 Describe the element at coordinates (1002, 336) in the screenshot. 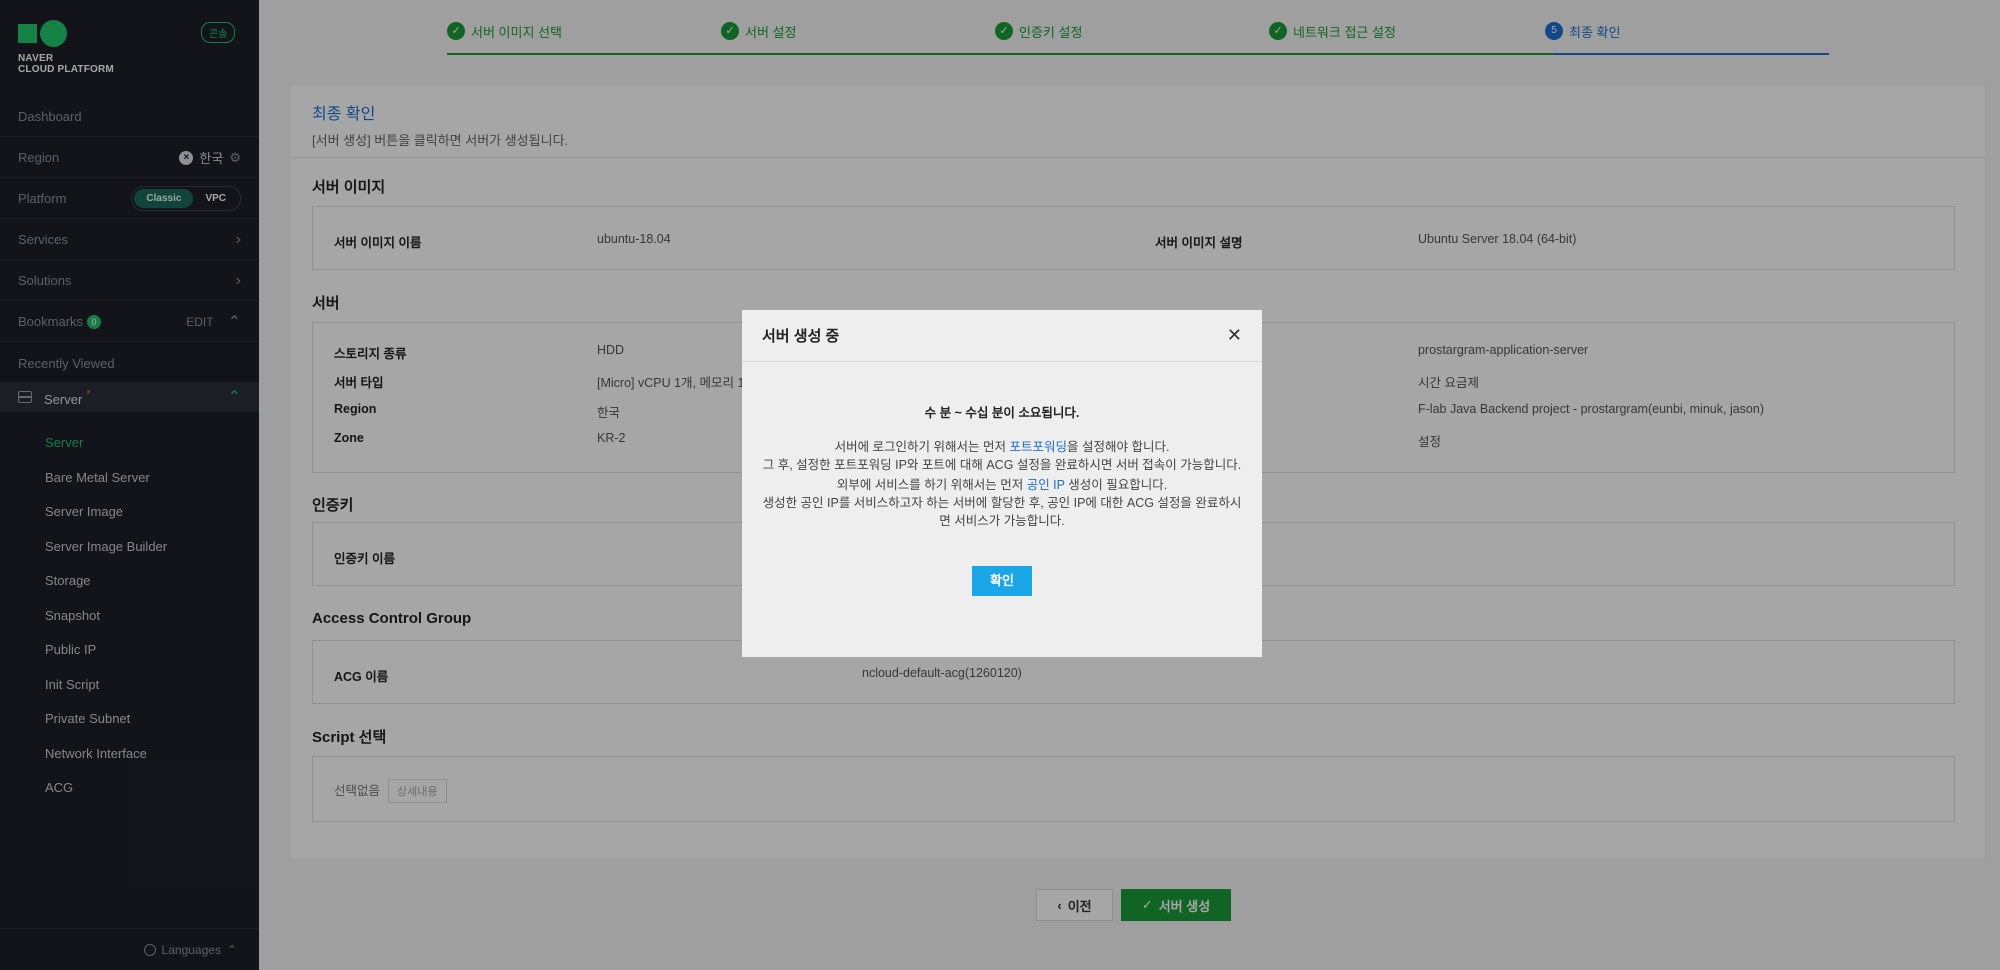

I see `modal-header: 서버 생성 중 ✕` at that location.